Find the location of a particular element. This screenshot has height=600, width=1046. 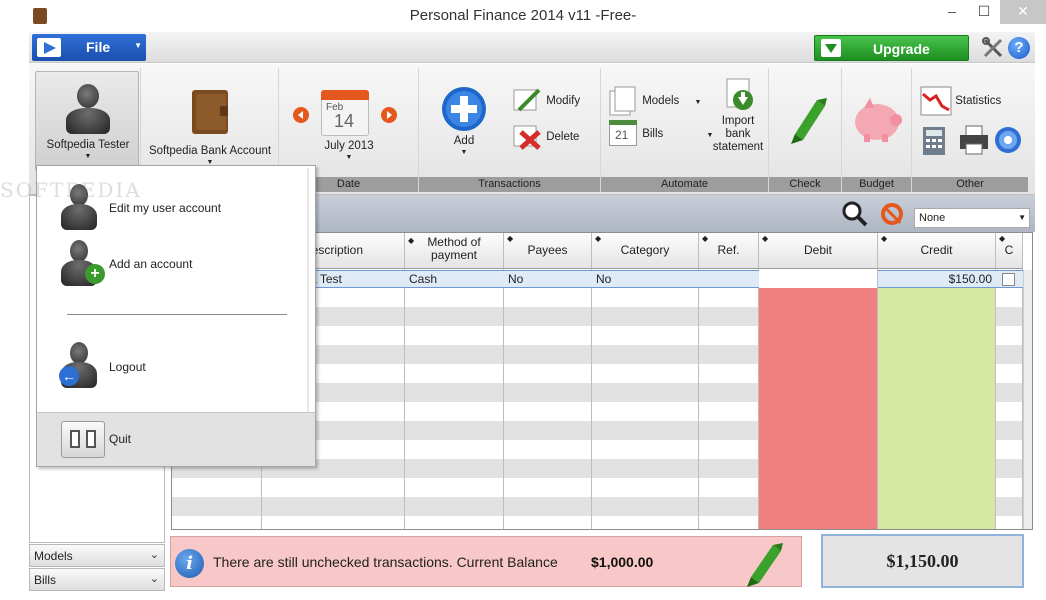

column-header-method: ◆ Method of payment is located at coordinates (454, 251).